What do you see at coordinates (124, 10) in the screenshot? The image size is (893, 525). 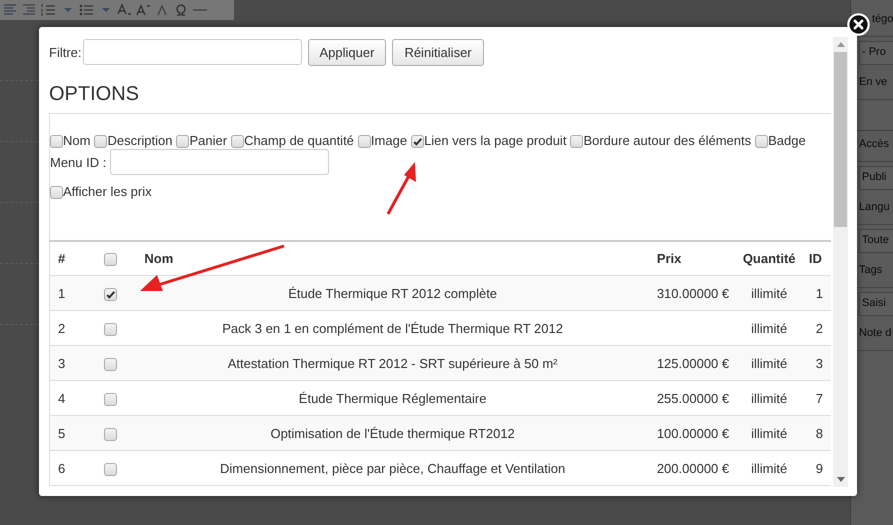 I see `subscript-icon` at bounding box center [124, 10].